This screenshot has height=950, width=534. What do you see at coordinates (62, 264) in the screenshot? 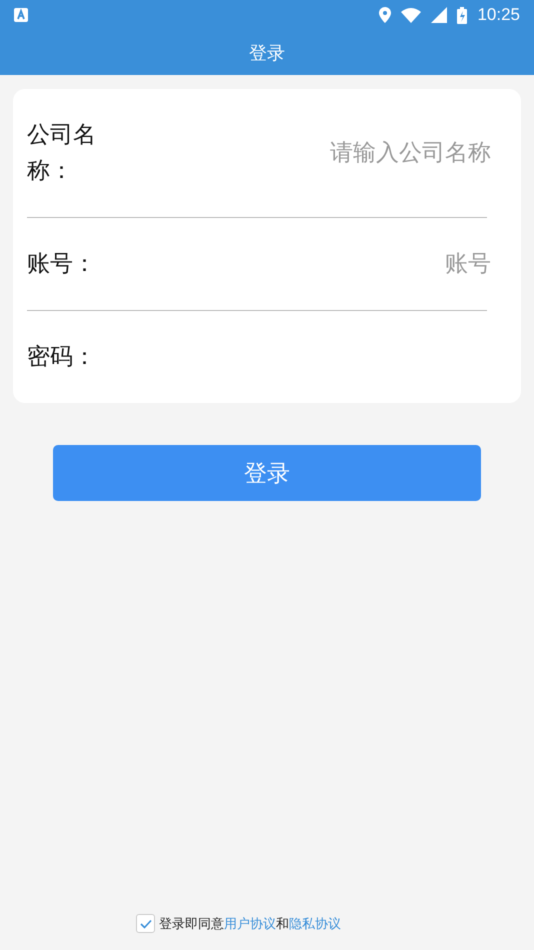
I see `field-label: 账号：` at bounding box center [62, 264].